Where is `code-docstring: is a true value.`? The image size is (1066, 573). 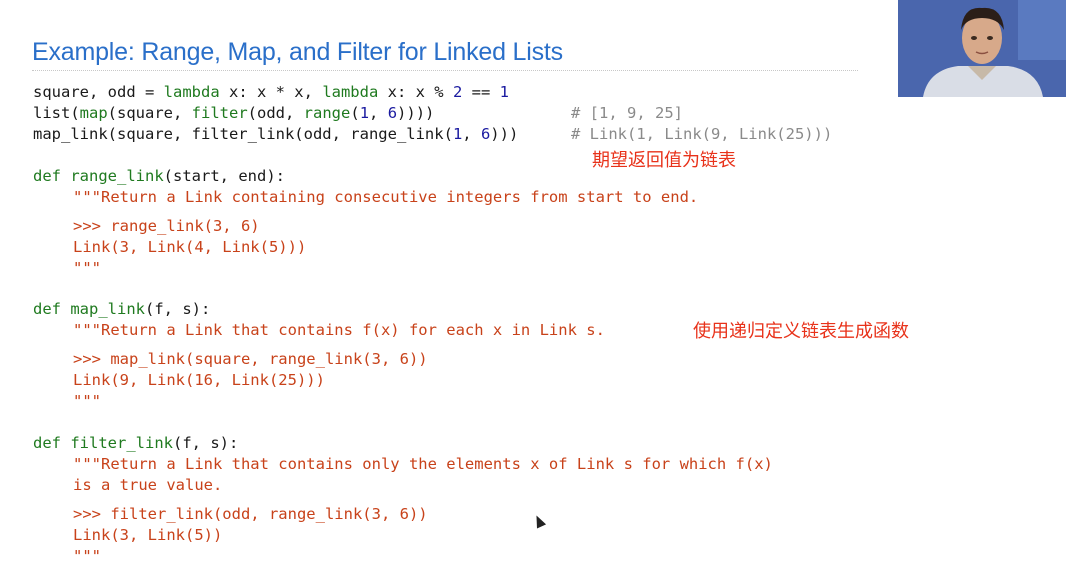 code-docstring: is a true value. is located at coordinates (148, 485).